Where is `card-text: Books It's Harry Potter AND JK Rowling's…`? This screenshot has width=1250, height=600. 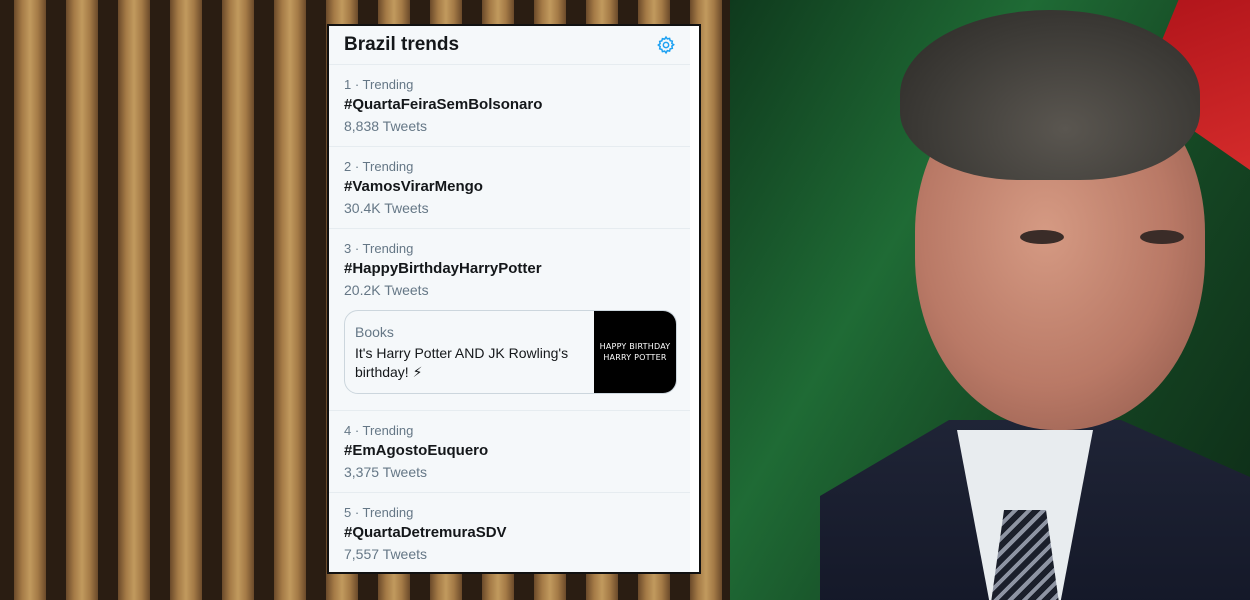 card-text: Books It's Harry Potter AND JK Rowling's… is located at coordinates (469, 352).